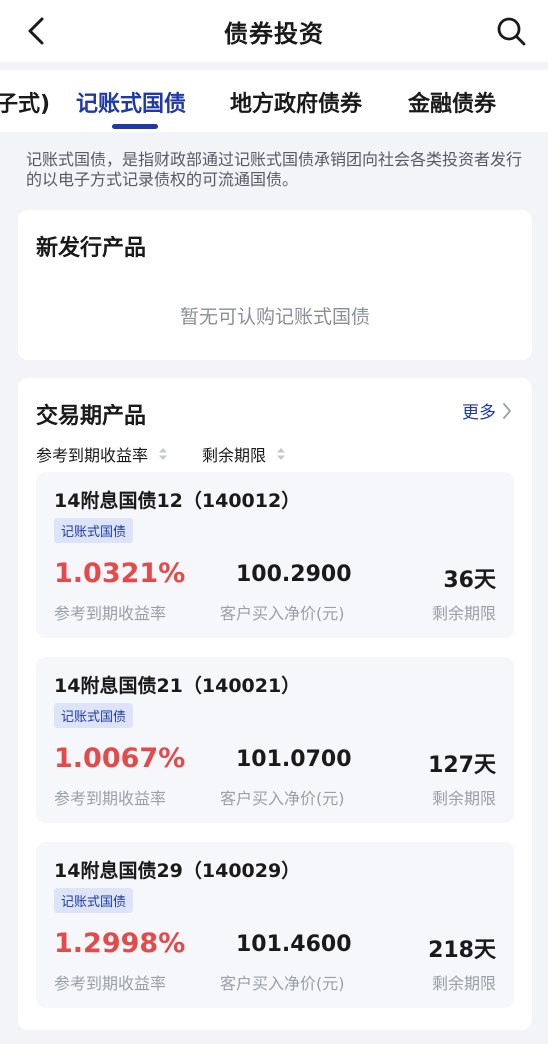  I want to click on bond-price-value: 101.0700, so click(294, 759).